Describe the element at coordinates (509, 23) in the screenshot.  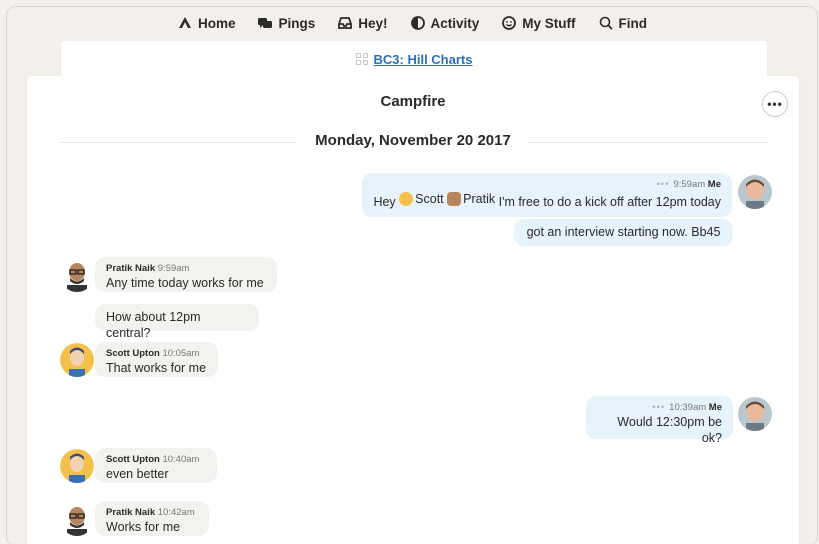
I see `smiley-icon` at that location.